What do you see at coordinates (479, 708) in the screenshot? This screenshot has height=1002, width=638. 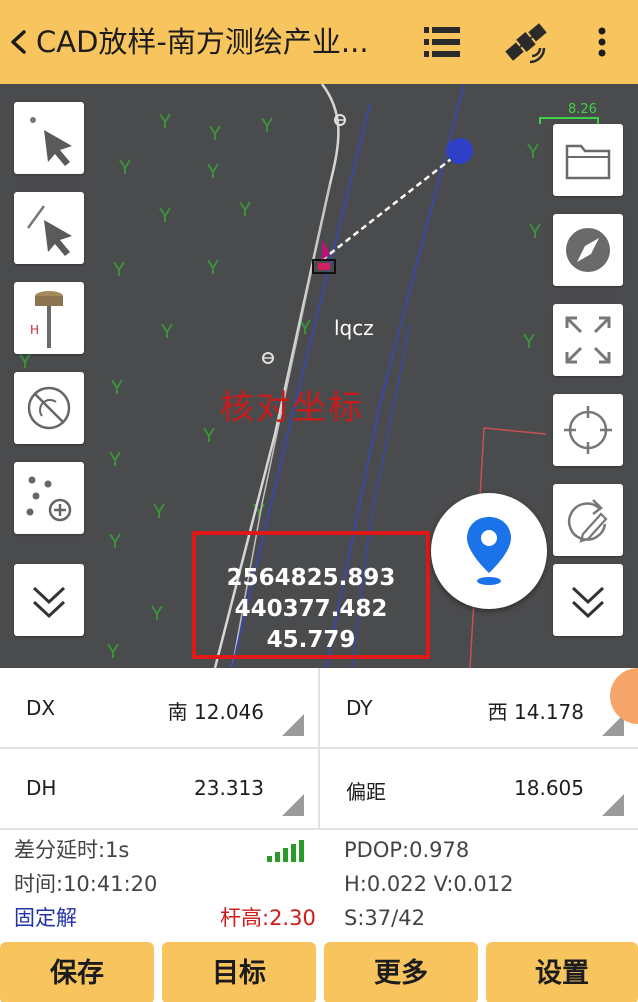 I see `dy-cell: DY 西 14.178` at bounding box center [479, 708].